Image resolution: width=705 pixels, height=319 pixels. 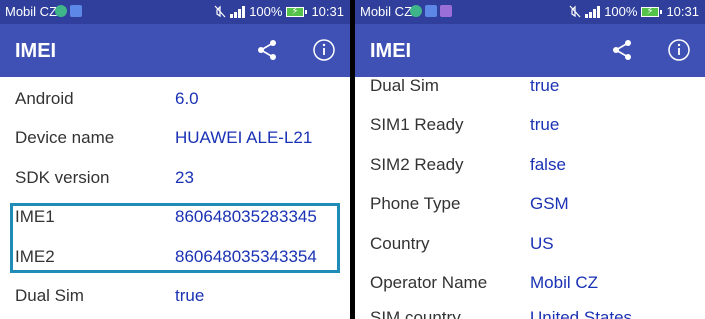 I want to click on info-row-ime1: IME1 860648035283345, so click(x=175, y=217).